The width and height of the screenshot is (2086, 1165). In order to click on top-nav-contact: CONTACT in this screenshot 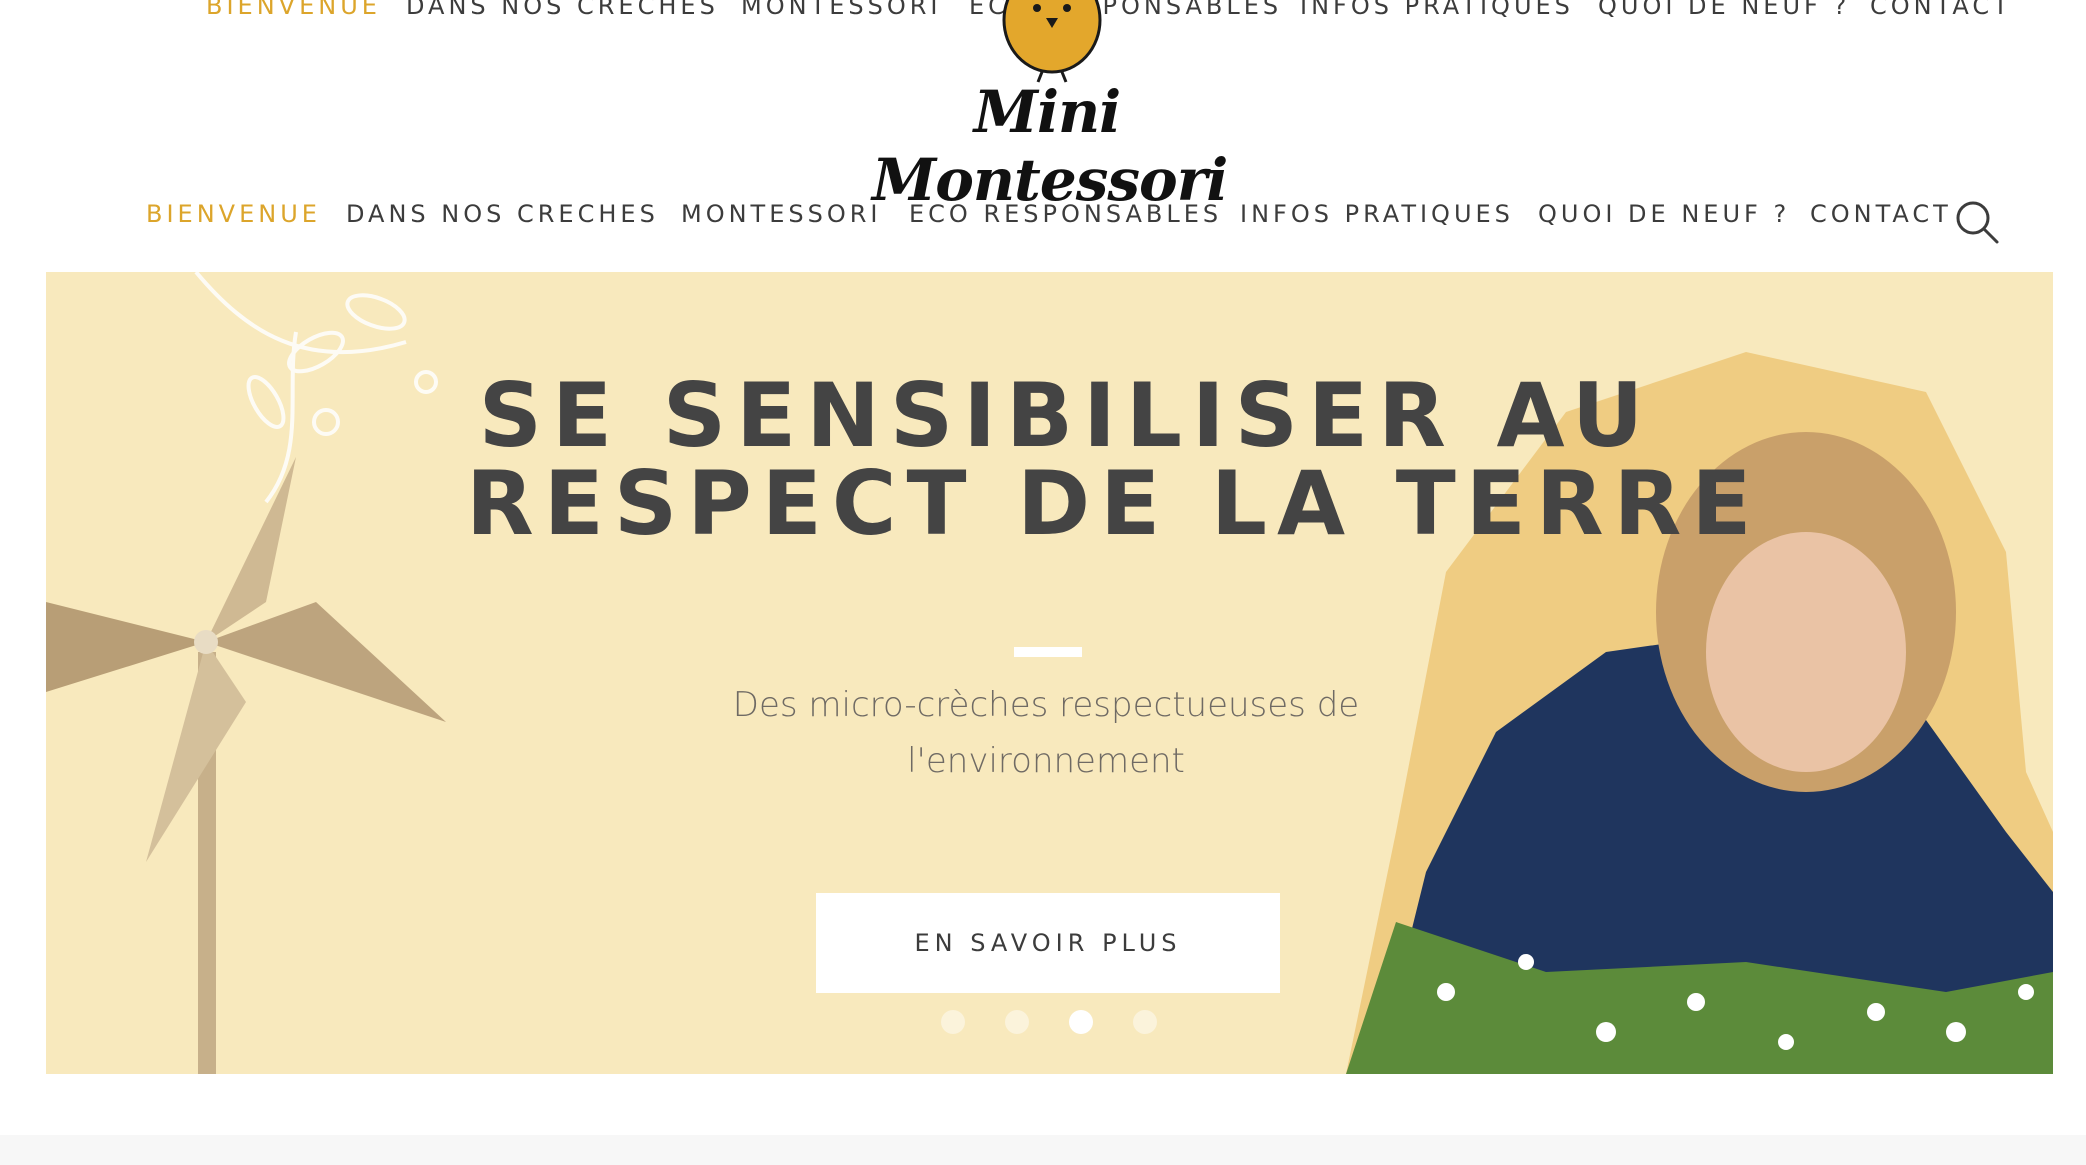, I will do `click(1941, 10)`.